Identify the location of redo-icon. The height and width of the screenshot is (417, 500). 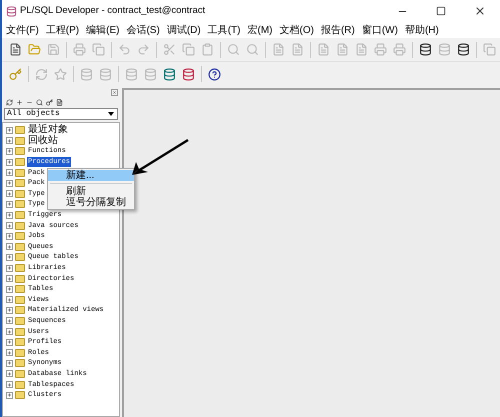
(143, 49).